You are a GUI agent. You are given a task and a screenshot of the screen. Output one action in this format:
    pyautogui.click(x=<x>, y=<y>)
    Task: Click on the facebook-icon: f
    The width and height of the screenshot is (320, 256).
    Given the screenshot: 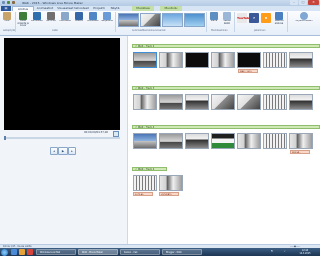 What is the action you would take?
    pyautogui.click(x=254, y=18)
    